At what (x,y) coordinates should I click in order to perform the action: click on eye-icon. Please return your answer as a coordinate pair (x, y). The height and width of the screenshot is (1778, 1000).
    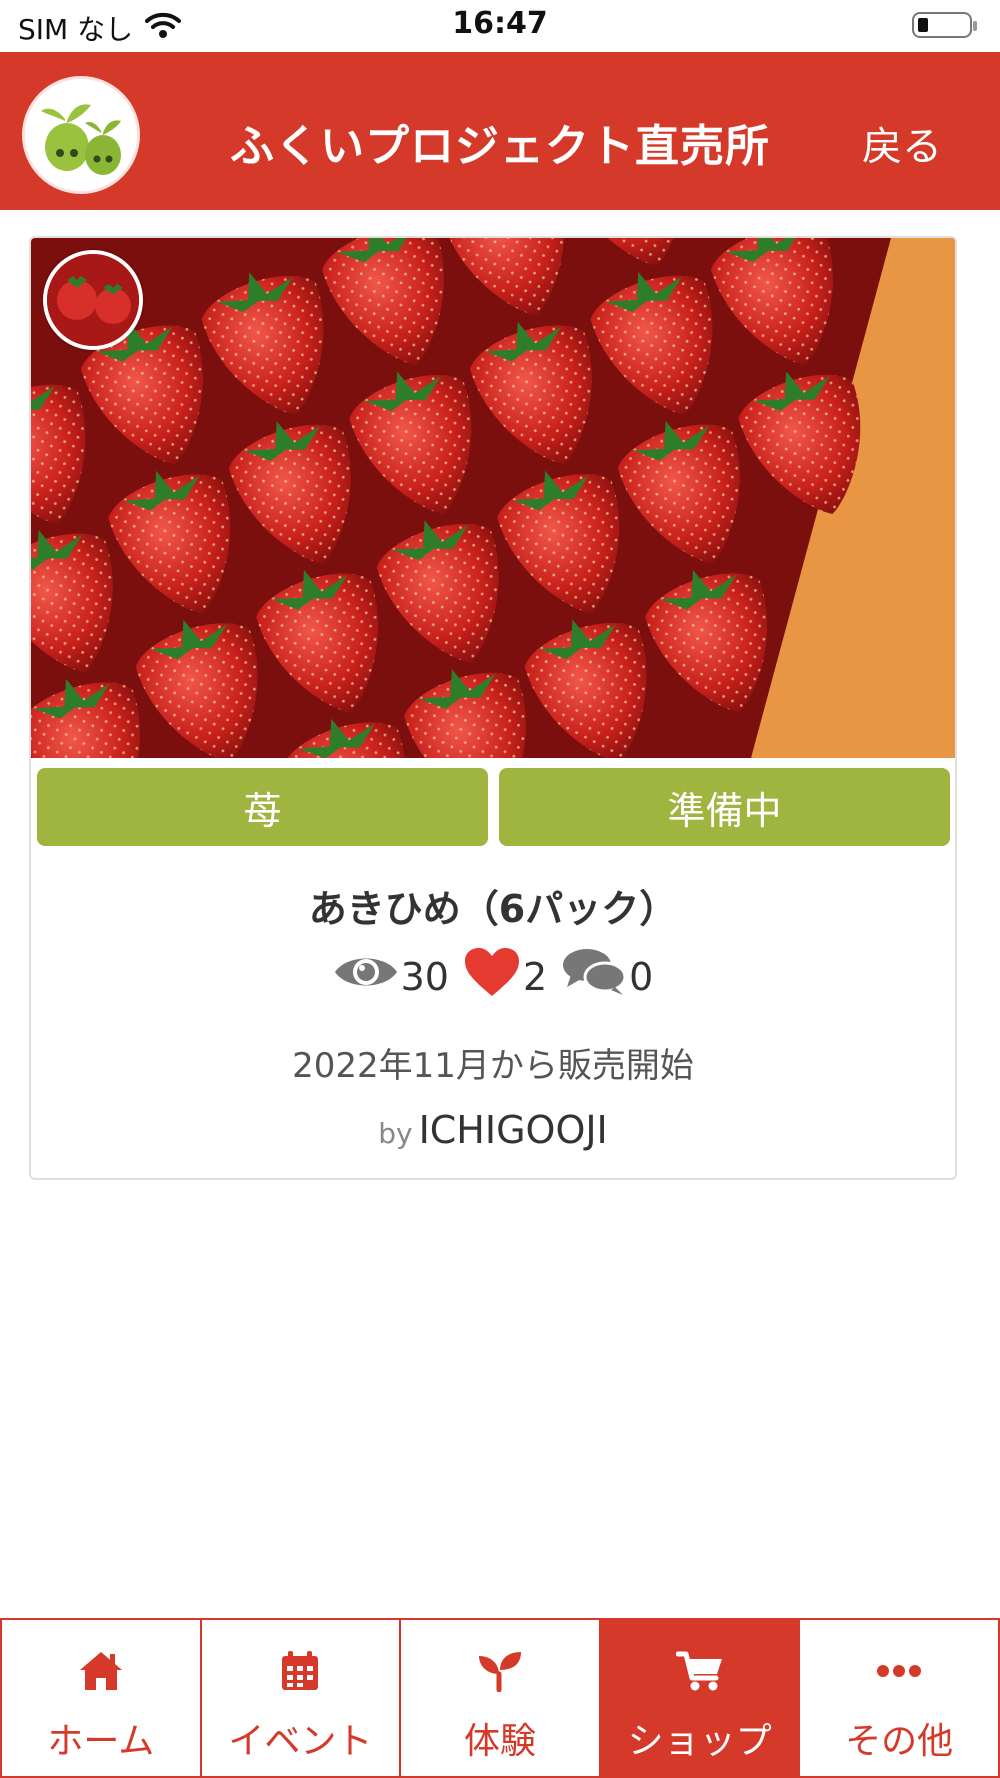
    Looking at the image, I should click on (366, 976).